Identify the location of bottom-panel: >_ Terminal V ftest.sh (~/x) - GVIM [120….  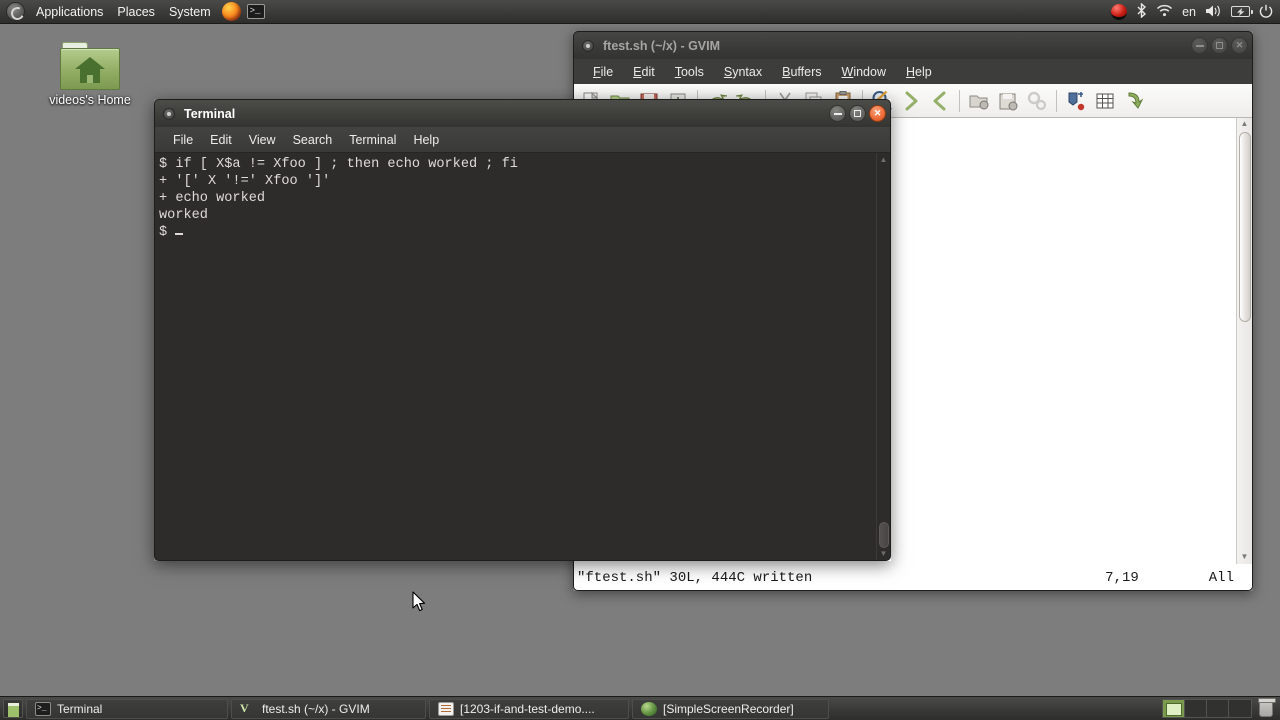
(640, 708).